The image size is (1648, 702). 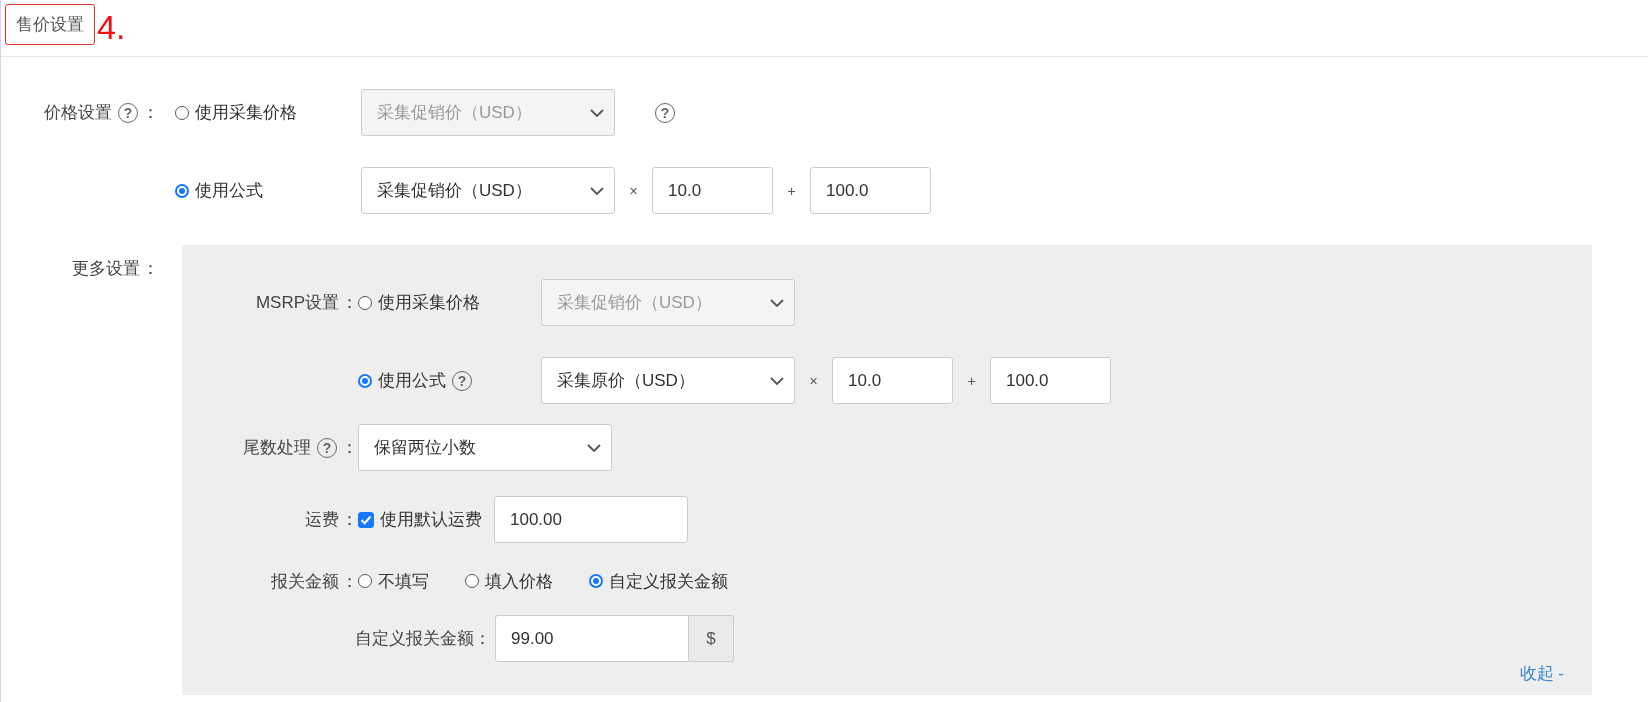 I want to click on field-label: 价格设置, so click(x=78, y=113).